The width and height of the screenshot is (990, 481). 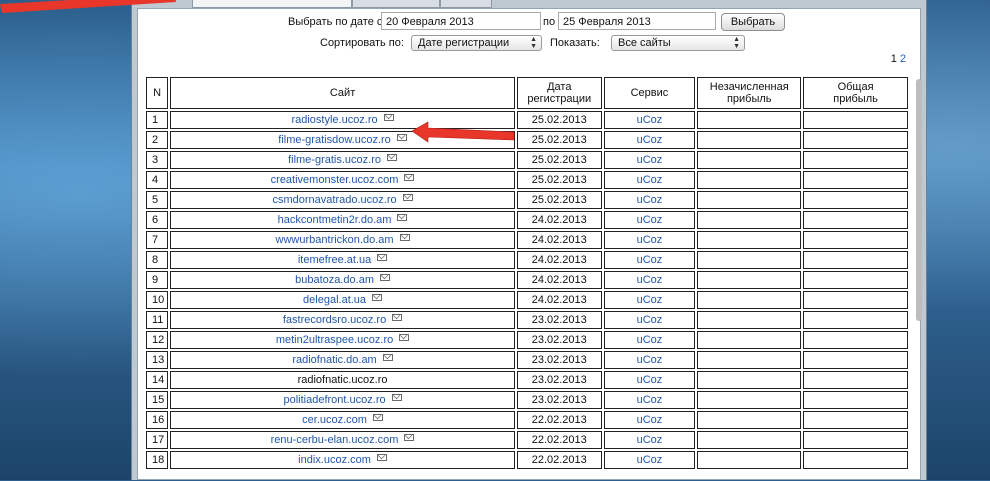 What do you see at coordinates (334, 400) in the screenshot?
I see `site-link: politiadefront.ucoz.ro` at bounding box center [334, 400].